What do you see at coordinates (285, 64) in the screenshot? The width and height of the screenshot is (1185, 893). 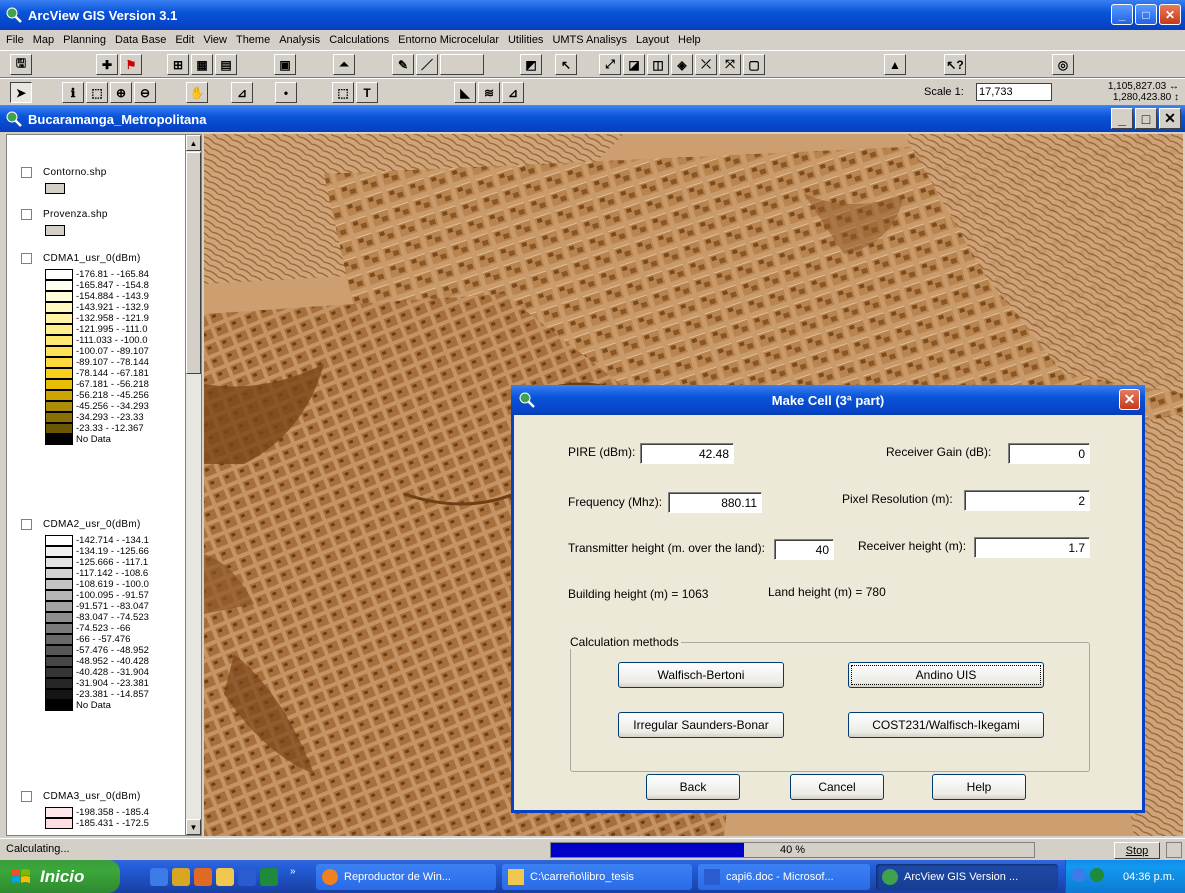 I see `layout-icon: ▣` at bounding box center [285, 64].